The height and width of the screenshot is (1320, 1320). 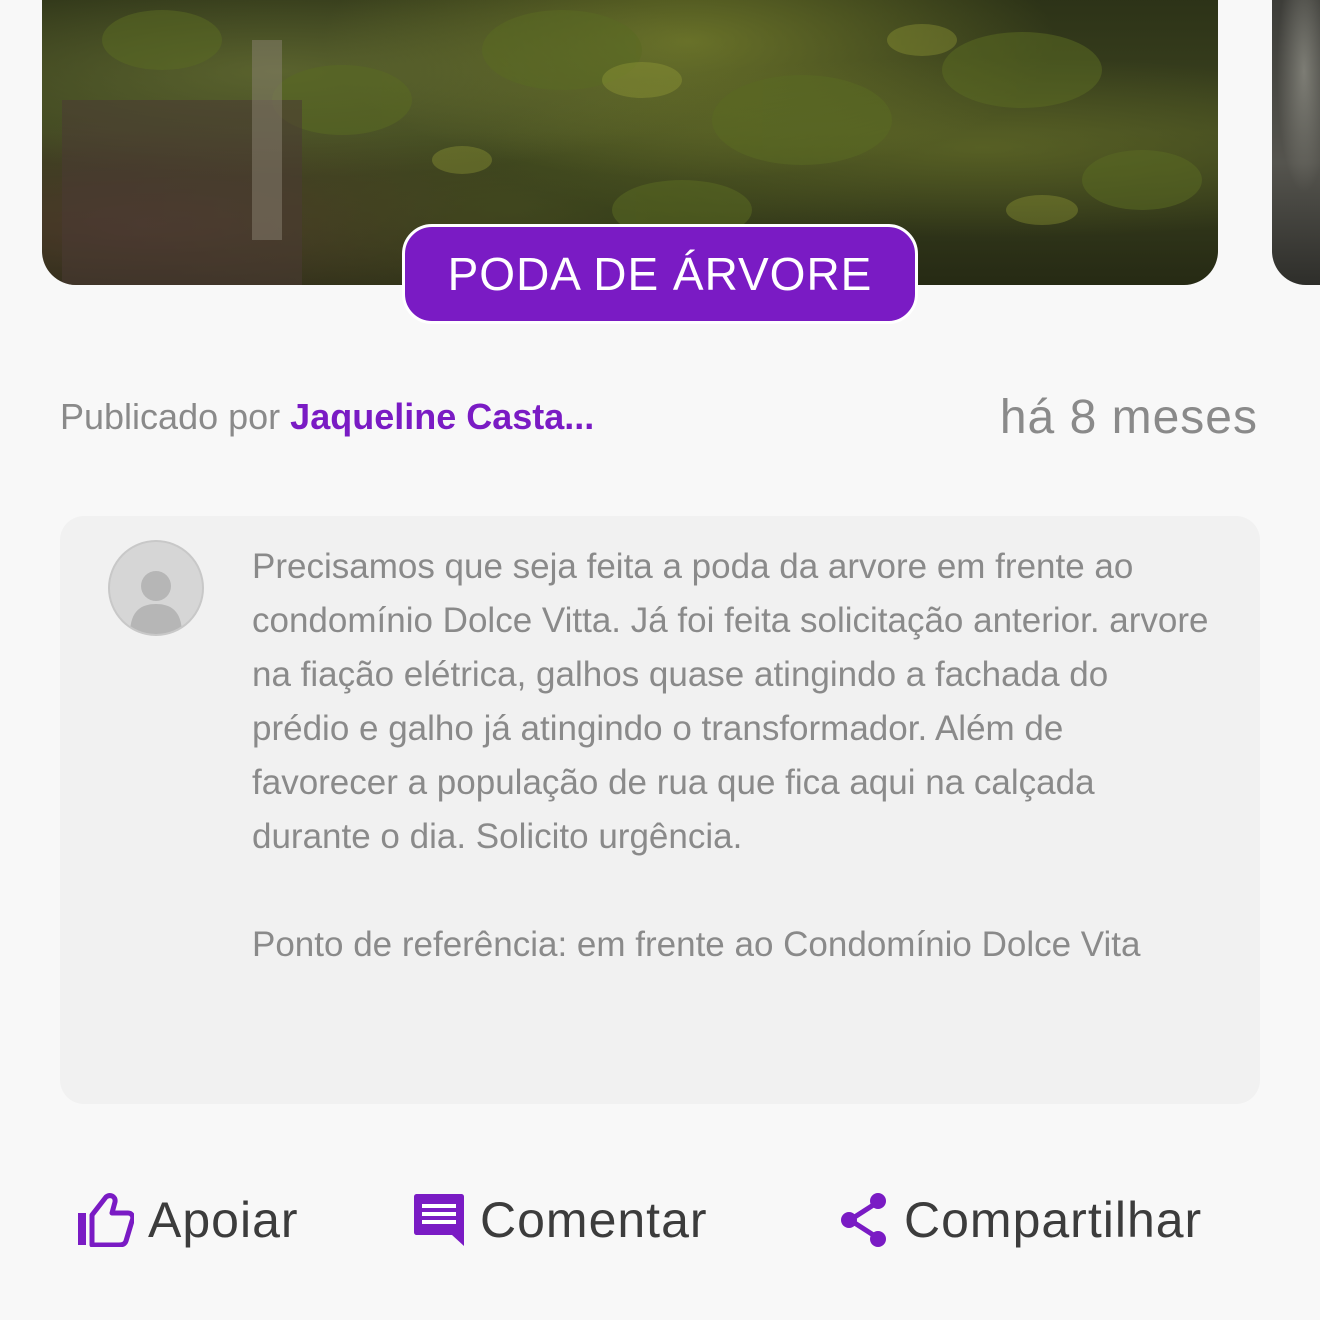 I want to click on comment-button: Comentar, so click(x=560, y=1220).